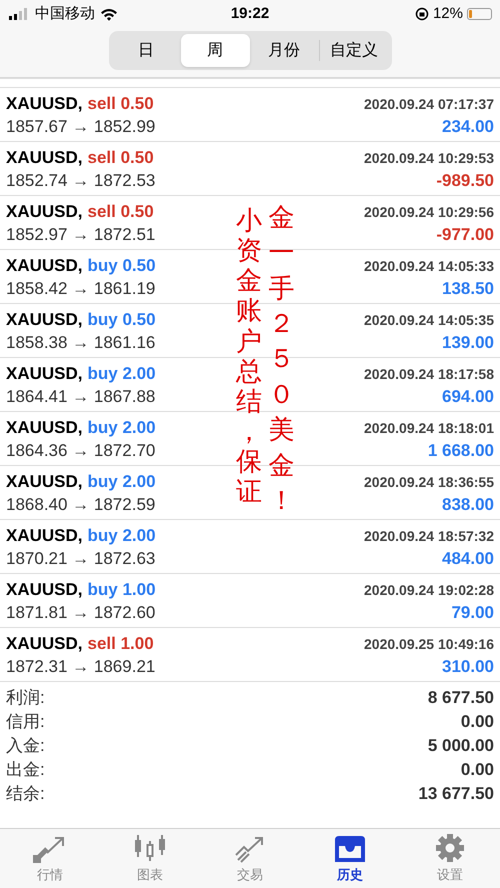  What do you see at coordinates (429, 266) in the screenshot?
I see `trade-time: 2020.09.24 14:05:33` at bounding box center [429, 266].